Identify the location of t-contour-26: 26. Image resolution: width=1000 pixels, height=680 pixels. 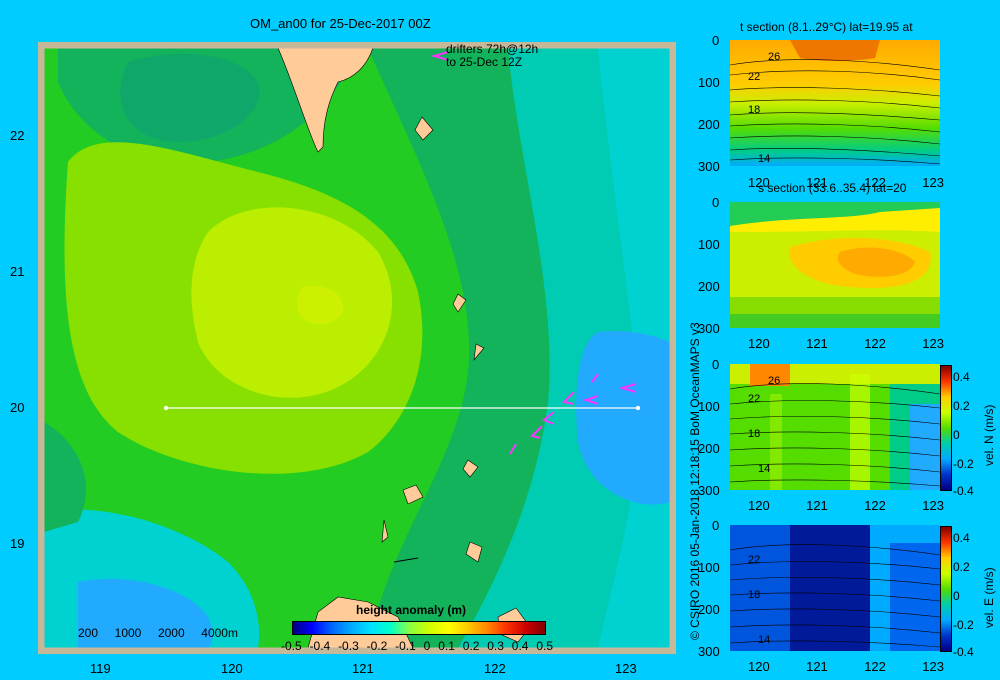
(774, 57).